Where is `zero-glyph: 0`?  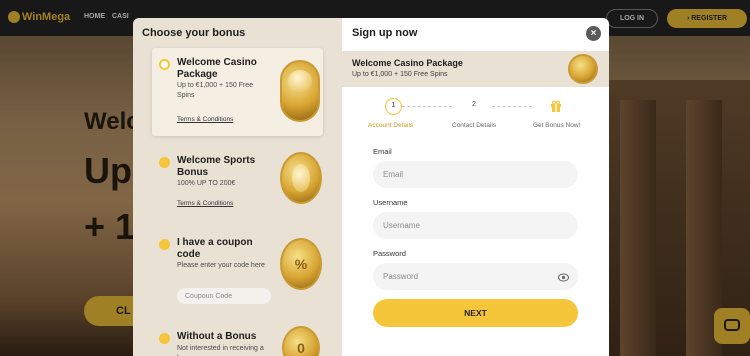 zero-glyph: 0 is located at coordinates (301, 348).